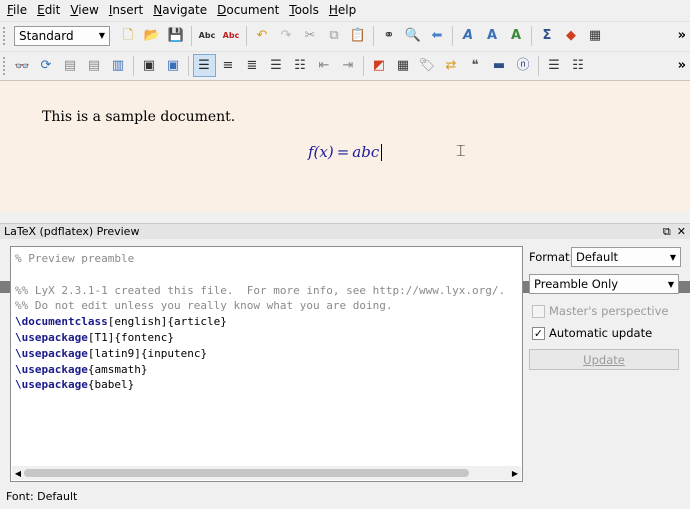  What do you see at coordinates (551, 257) in the screenshot?
I see `format-label: Format:` at bounding box center [551, 257].